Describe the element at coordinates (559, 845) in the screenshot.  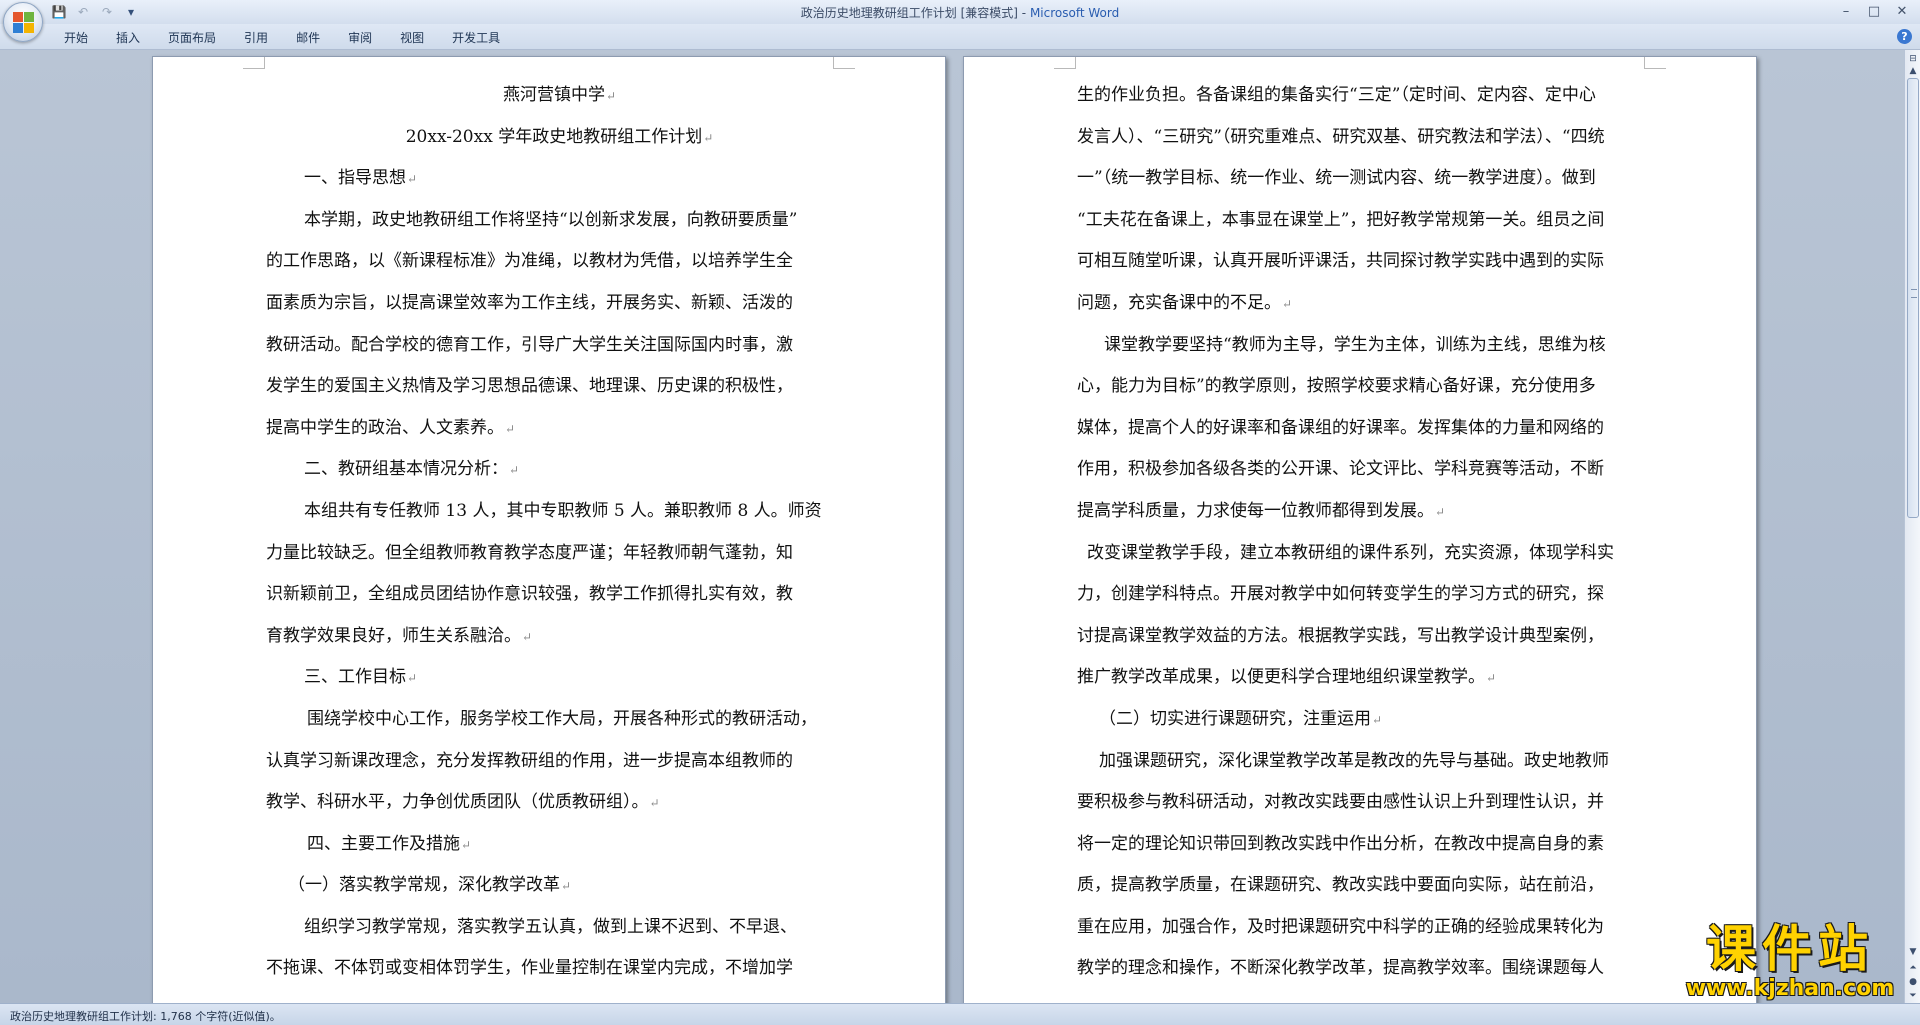
I see `text-line: 四、主要工作及措施↵` at that location.